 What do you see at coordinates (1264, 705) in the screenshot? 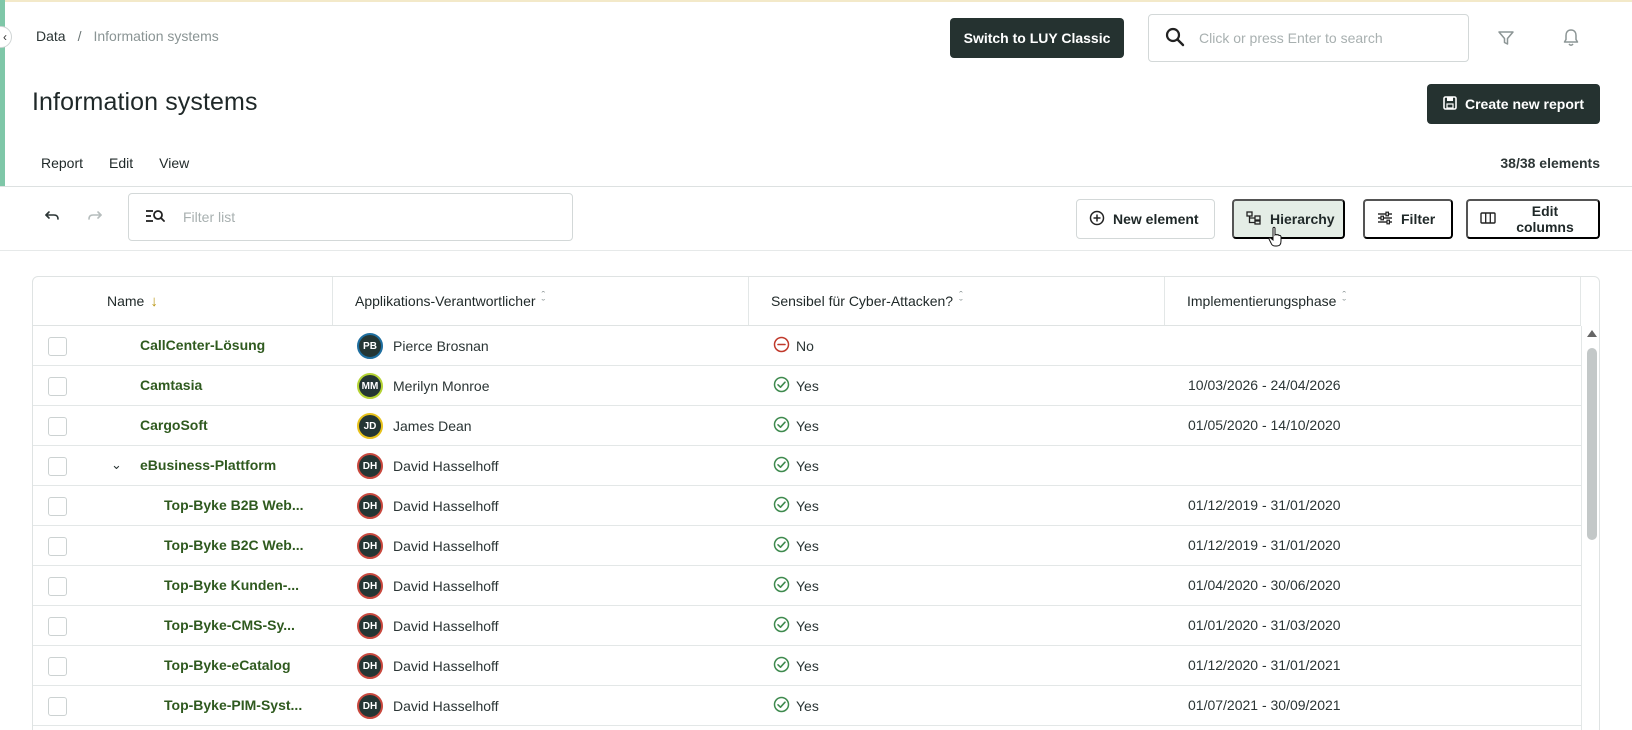
I see `implementation-period: 01/07/2021 - 30/09/2021` at bounding box center [1264, 705].